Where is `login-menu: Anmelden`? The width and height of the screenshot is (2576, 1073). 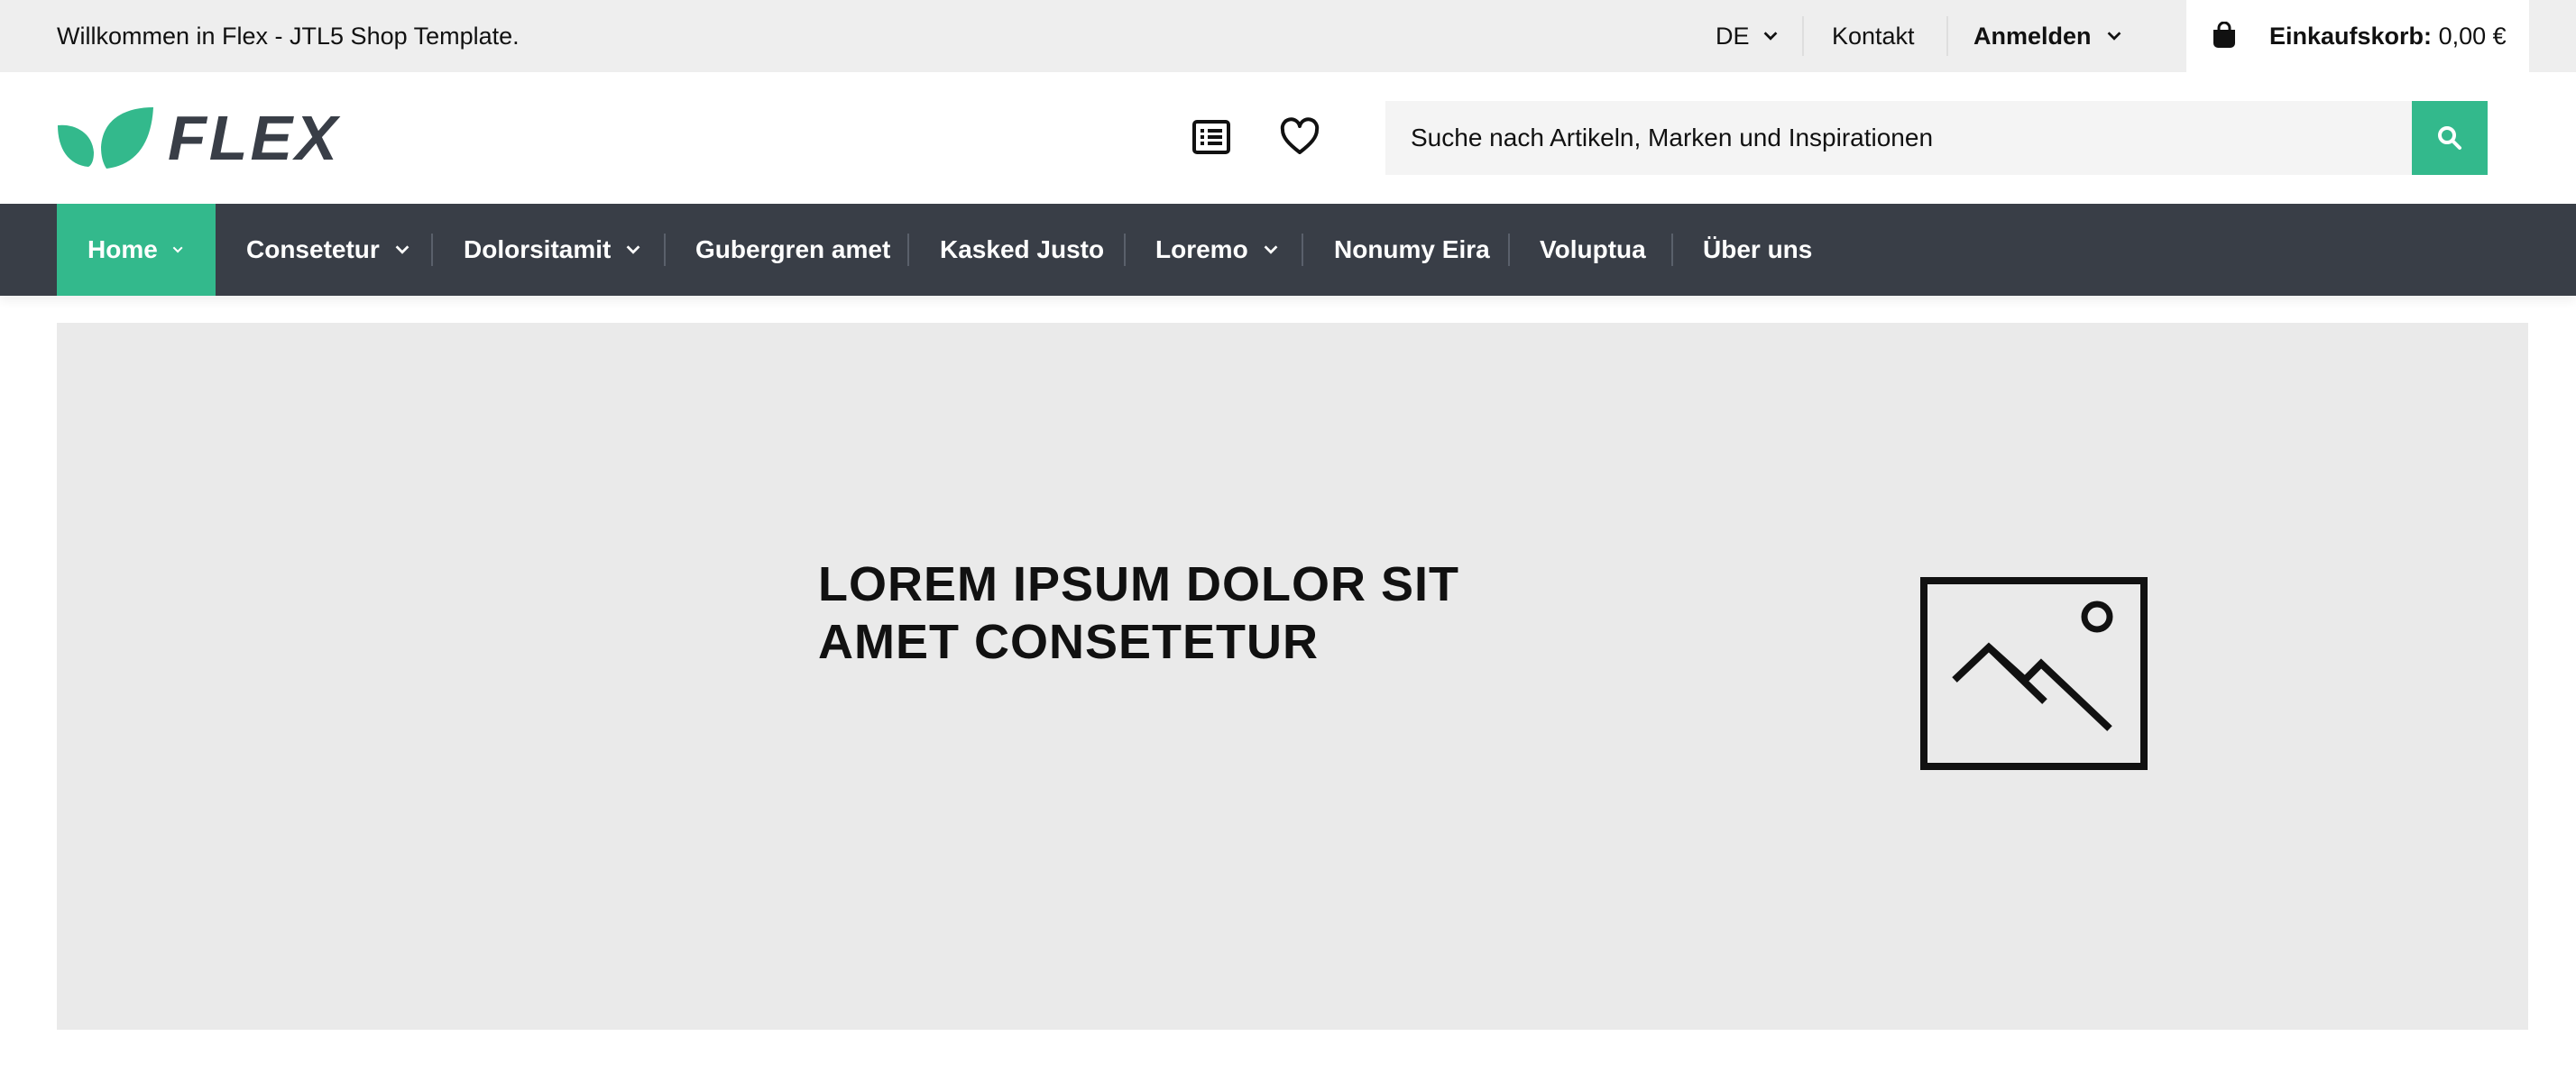 login-menu: Anmelden is located at coordinates (2048, 36).